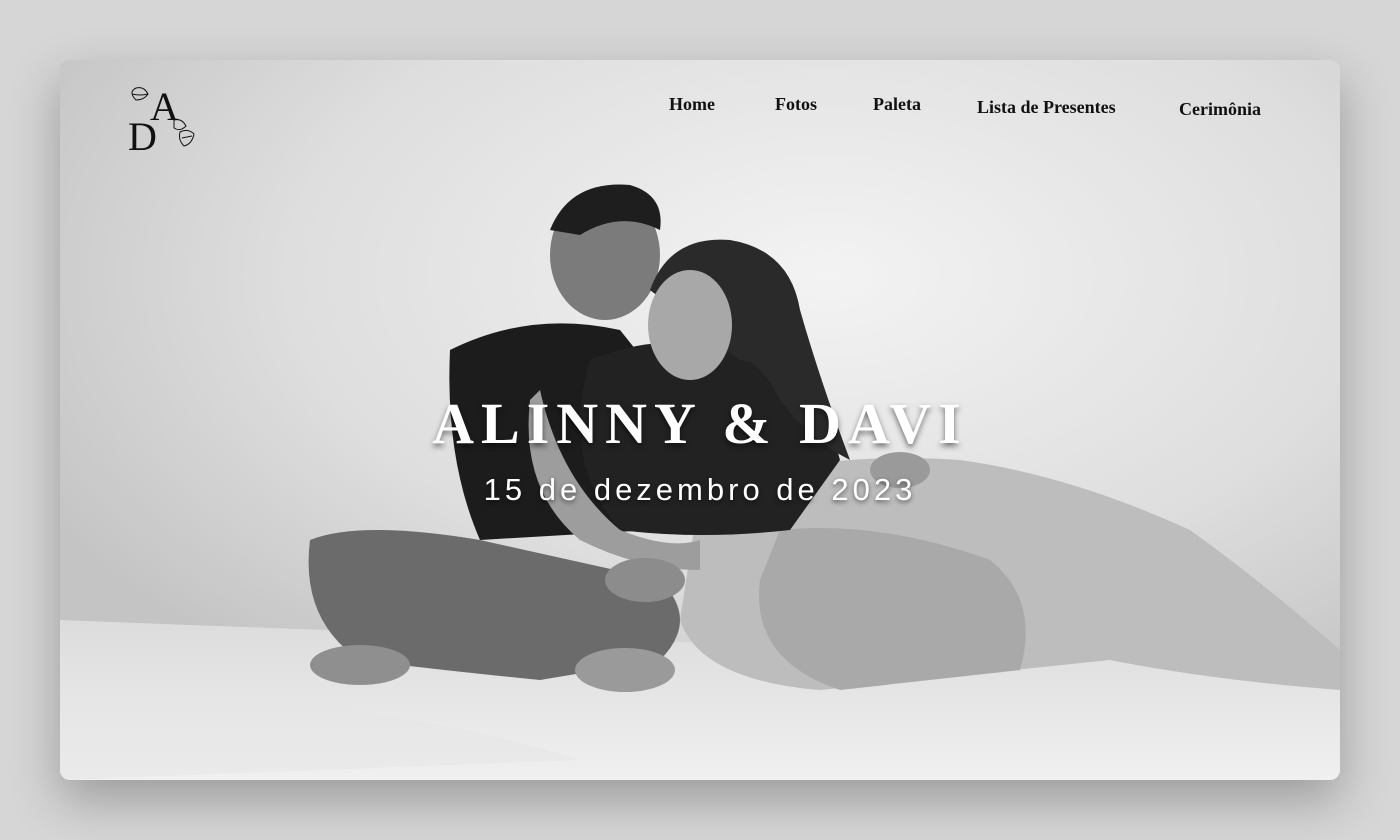  I want to click on nav-home-link: Home, so click(692, 104).